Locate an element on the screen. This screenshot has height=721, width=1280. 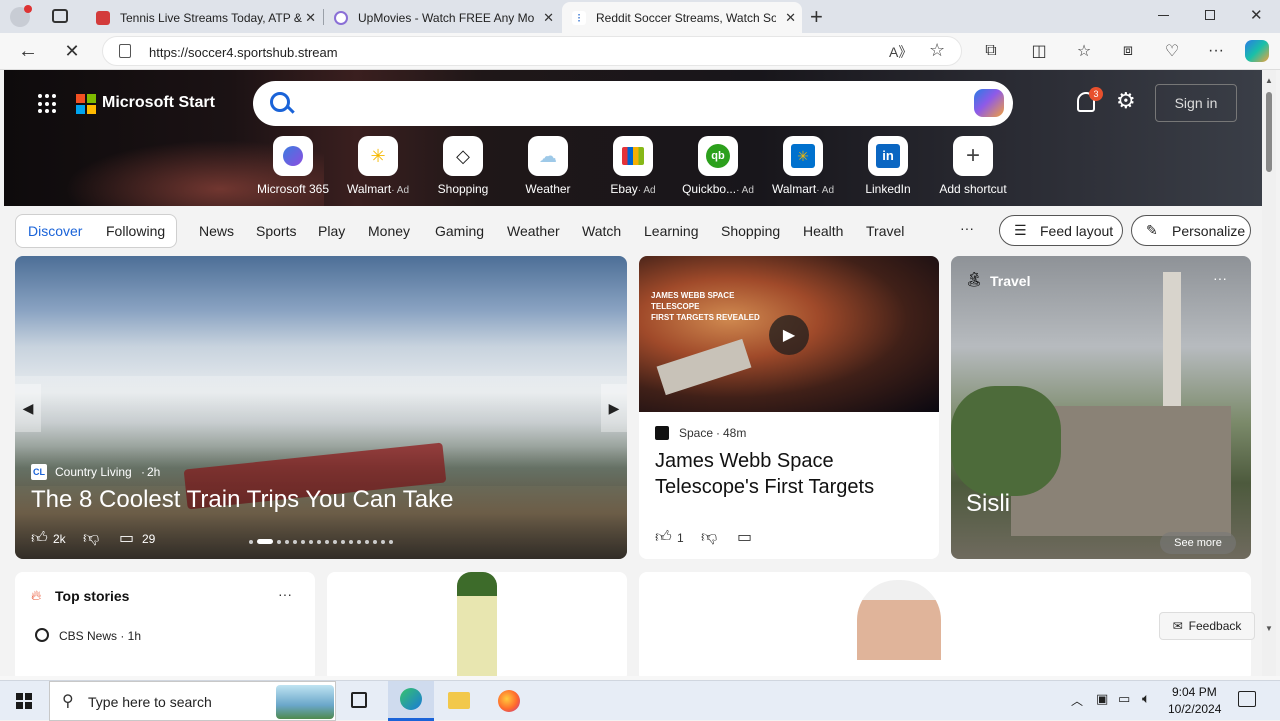
url-field: https://soccer4.sportshub.stream A》 ☆ is located at coordinates (532, 51).